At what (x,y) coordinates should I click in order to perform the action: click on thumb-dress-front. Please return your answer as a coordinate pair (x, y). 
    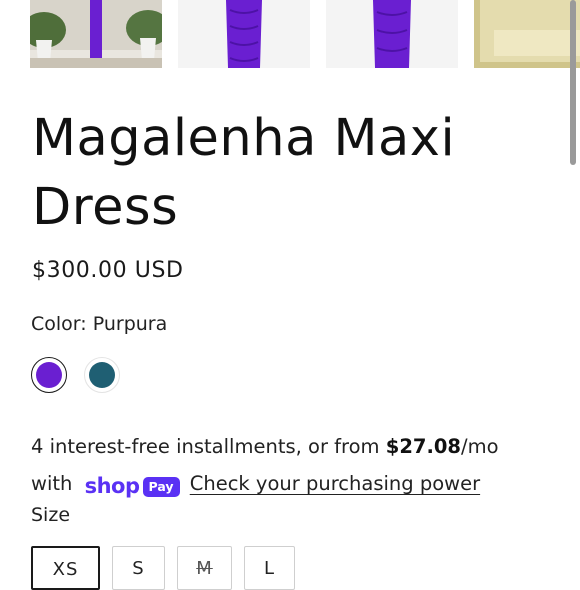
    Looking at the image, I should click on (244, 34).